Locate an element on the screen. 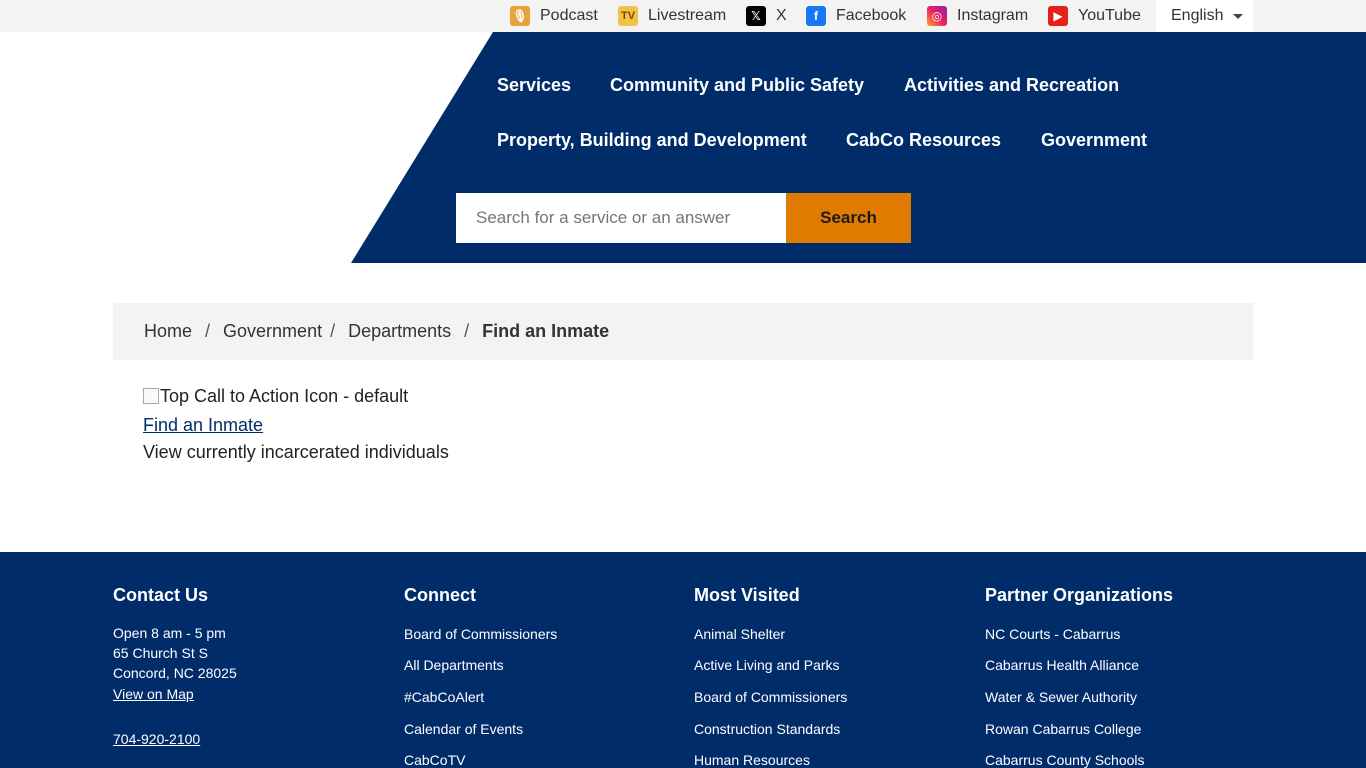  cta-image-placeholder: Top Call to Action Icon - default is located at coordinates (275, 396).